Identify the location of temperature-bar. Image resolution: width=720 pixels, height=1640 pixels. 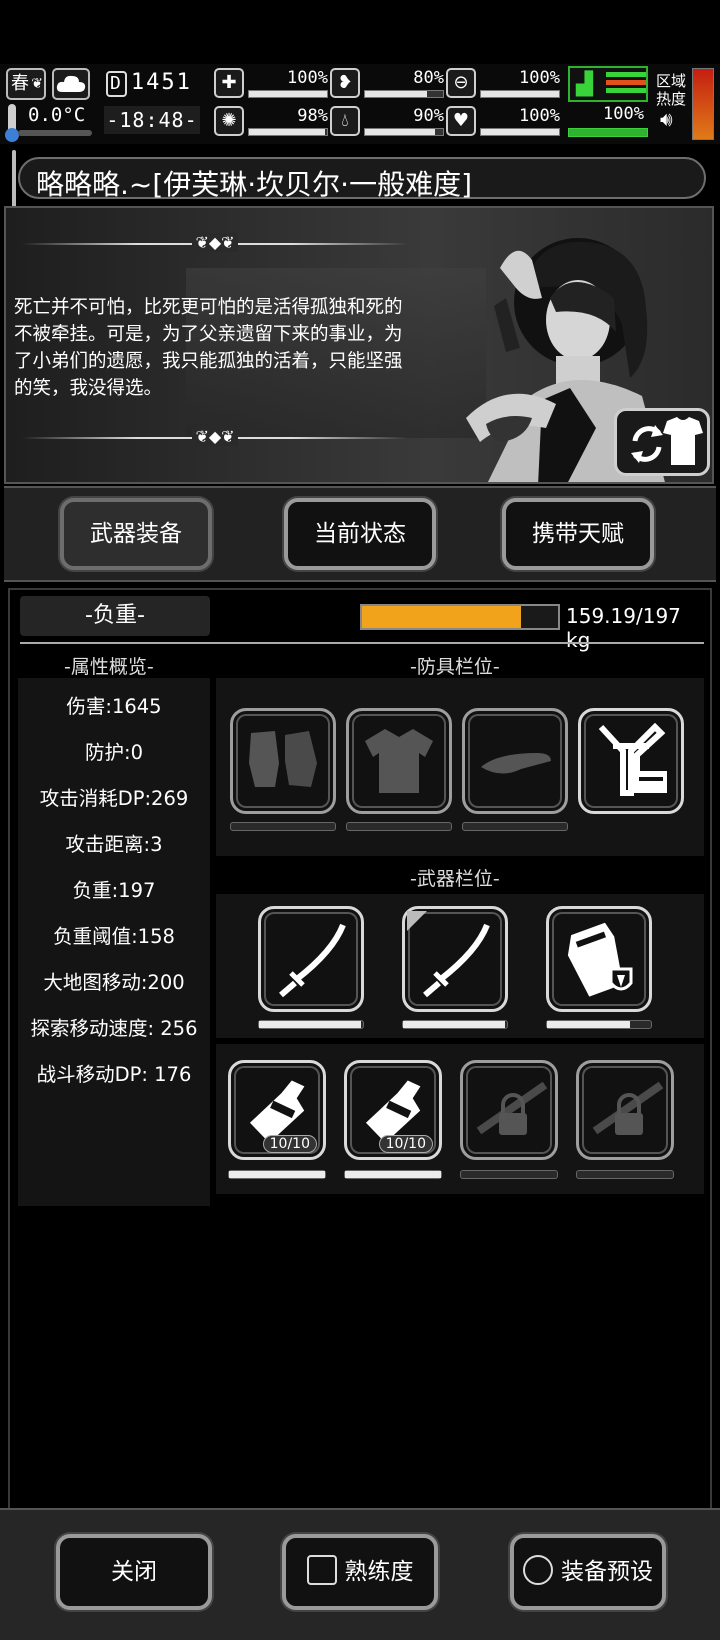
(55, 133).